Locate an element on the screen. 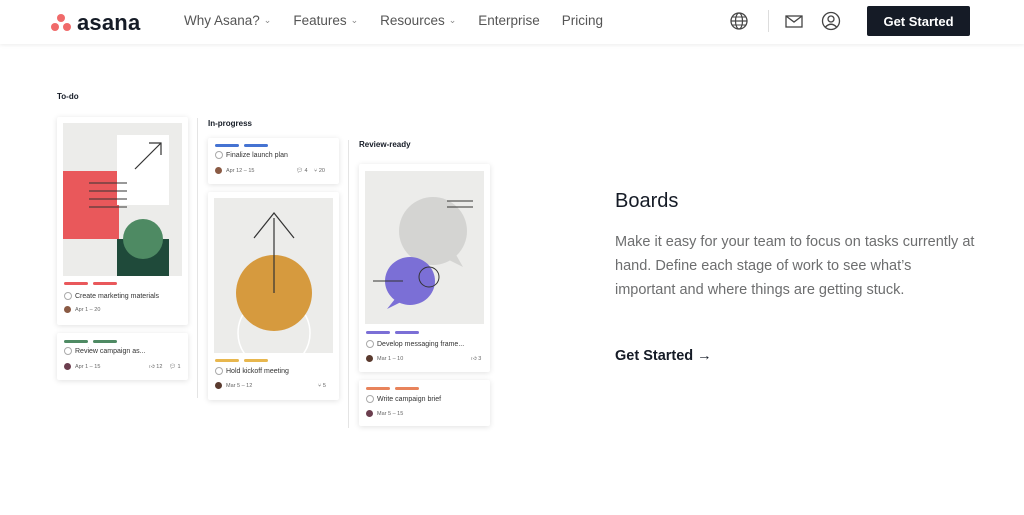  menu-item-resources: Resources ⌄ is located at coordinates (418, 20).